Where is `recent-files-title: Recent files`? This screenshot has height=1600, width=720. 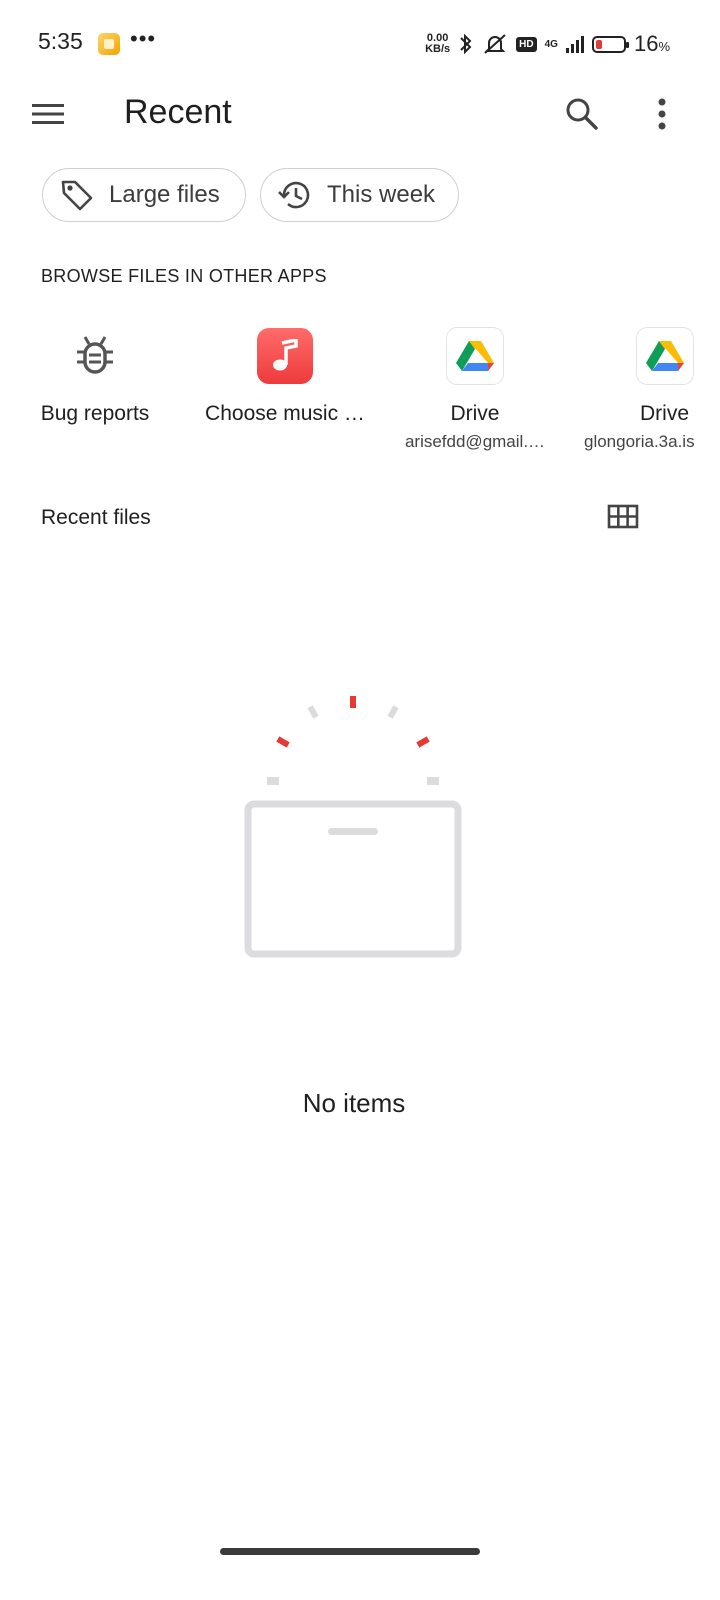 recent-files-title: Recent files is located at coordinates (96, 517).